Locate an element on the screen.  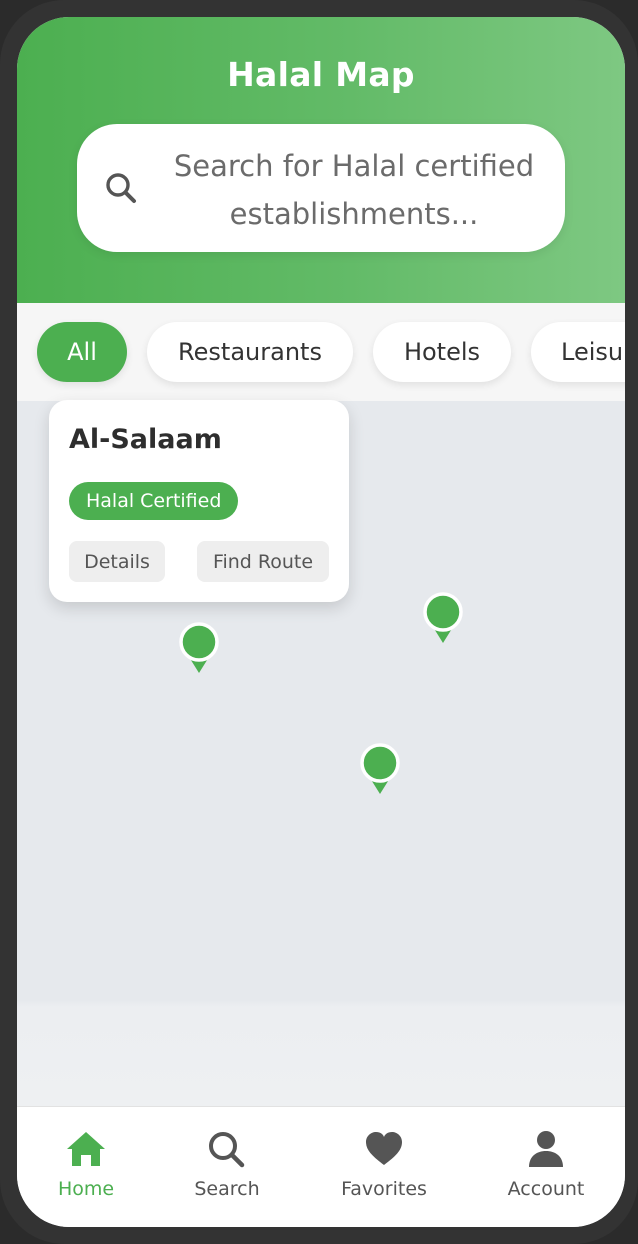
filter-chip-restaurants: Restaurants is located at coordinates (250, 352).